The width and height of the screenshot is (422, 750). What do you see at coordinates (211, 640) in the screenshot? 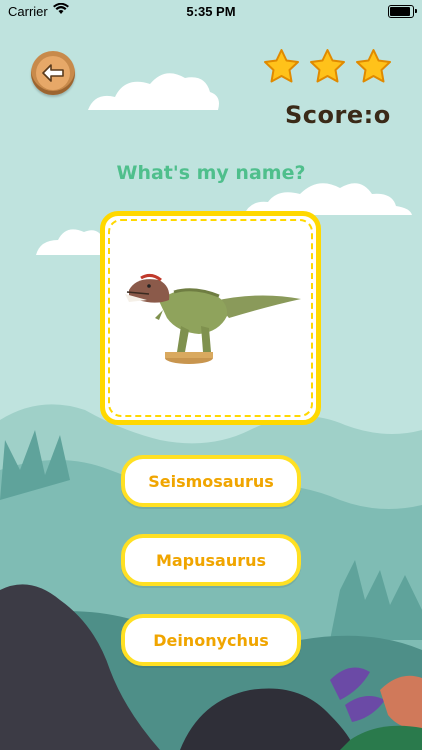
I see `answer-option-button: Deinonychus` at bounding box center [211, 640].